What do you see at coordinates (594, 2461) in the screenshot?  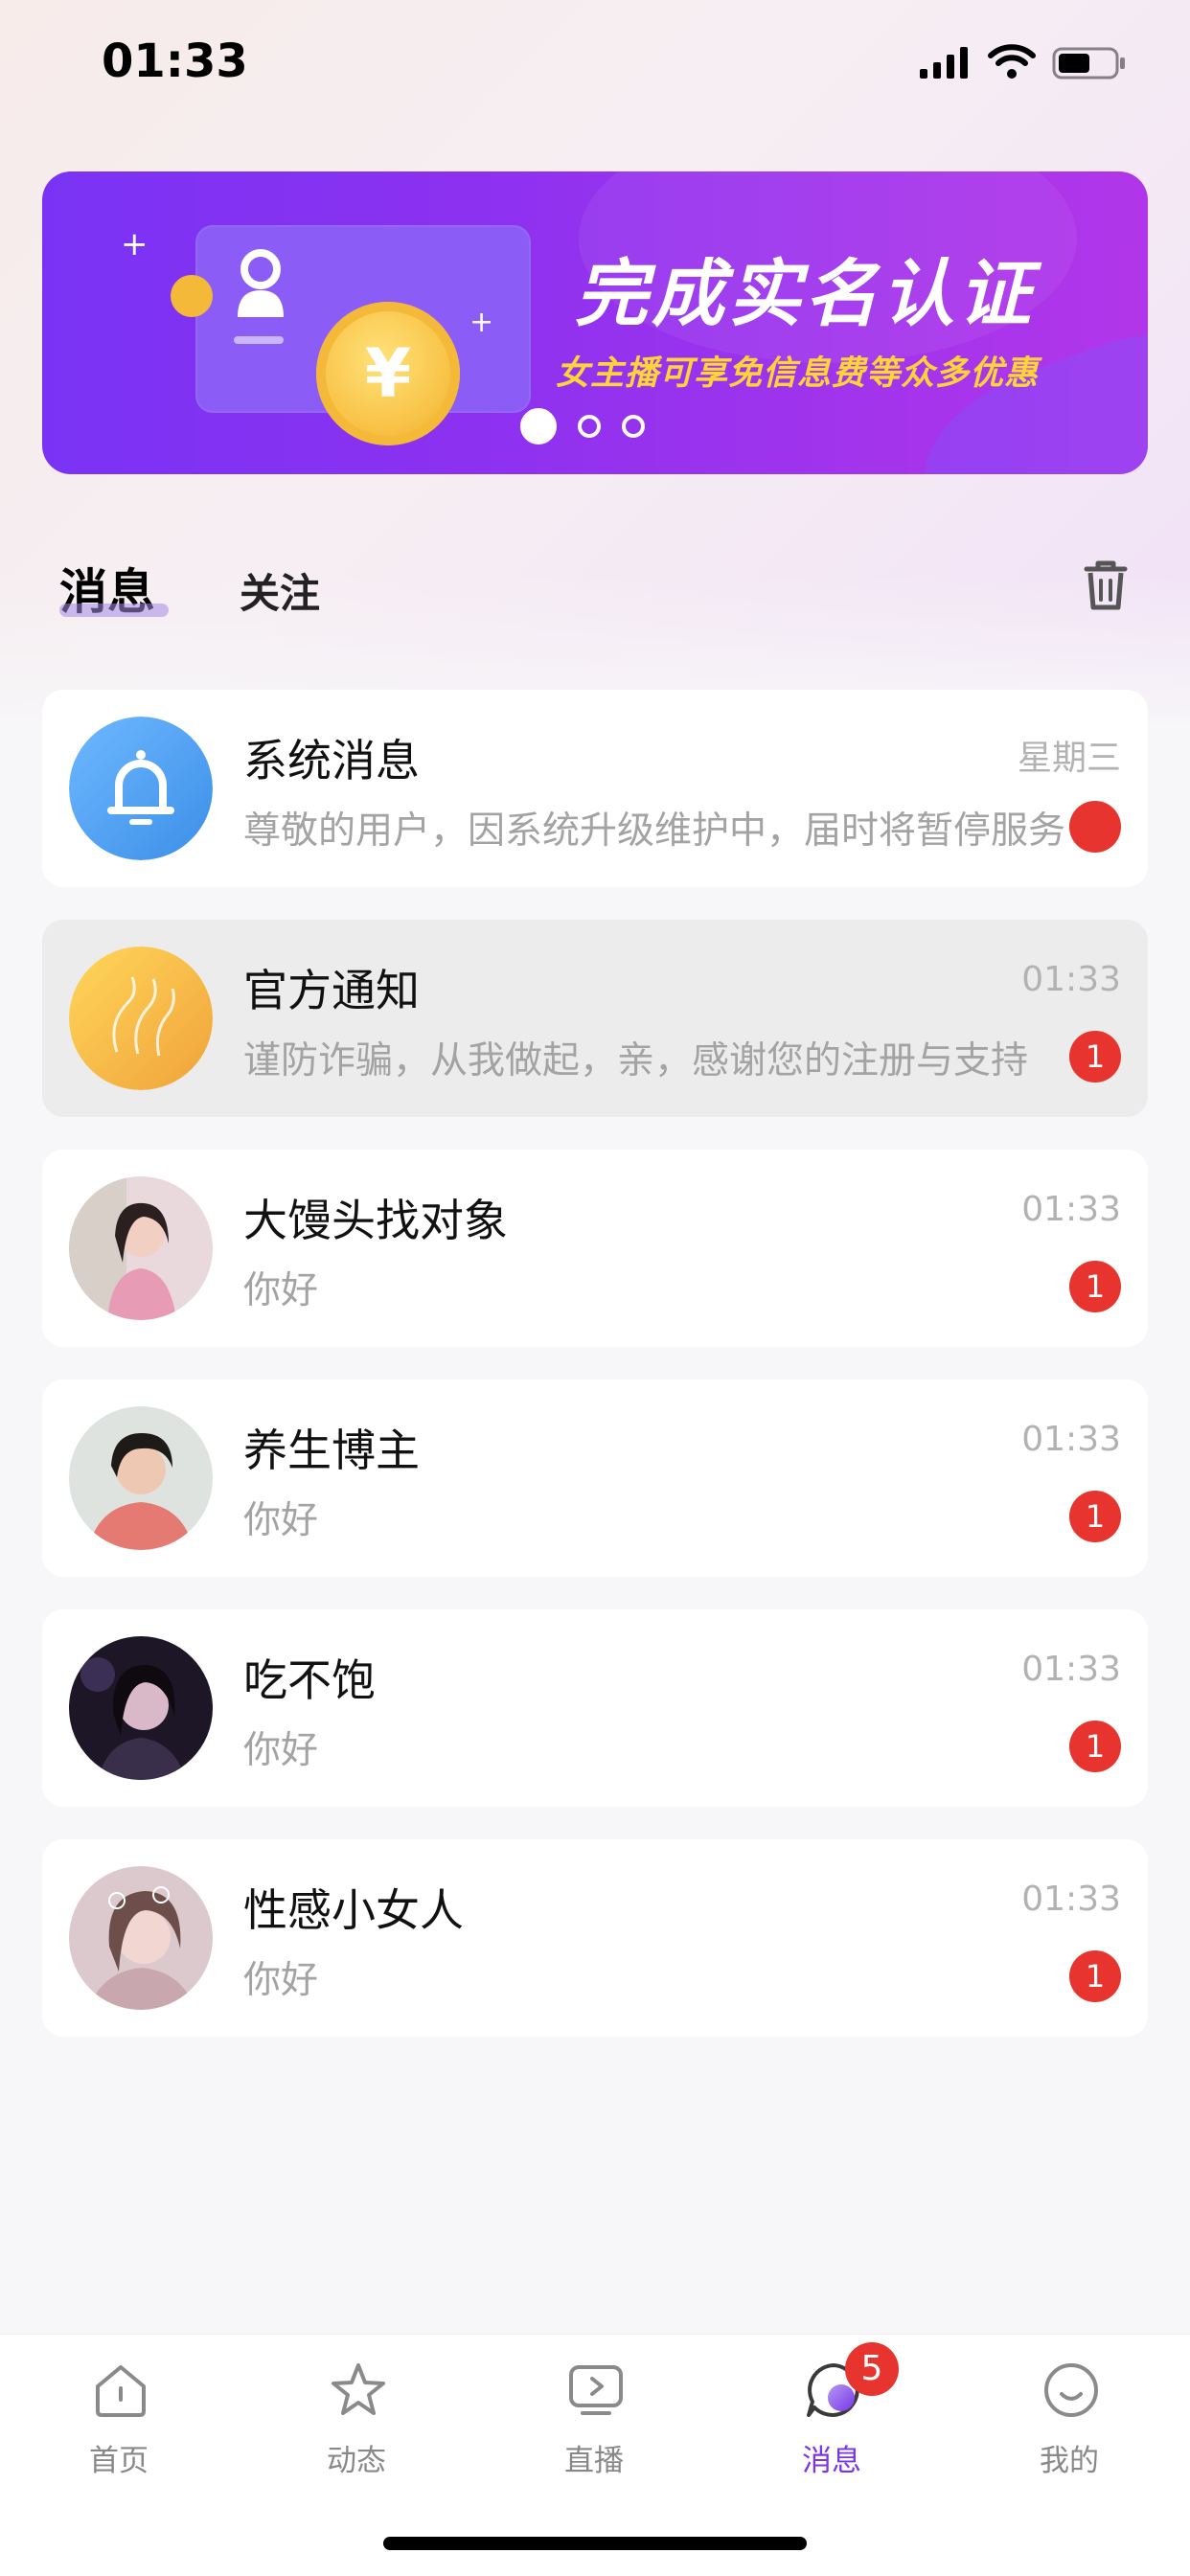 I see `nav-label: 直播` at bounding box center [594, 2461].